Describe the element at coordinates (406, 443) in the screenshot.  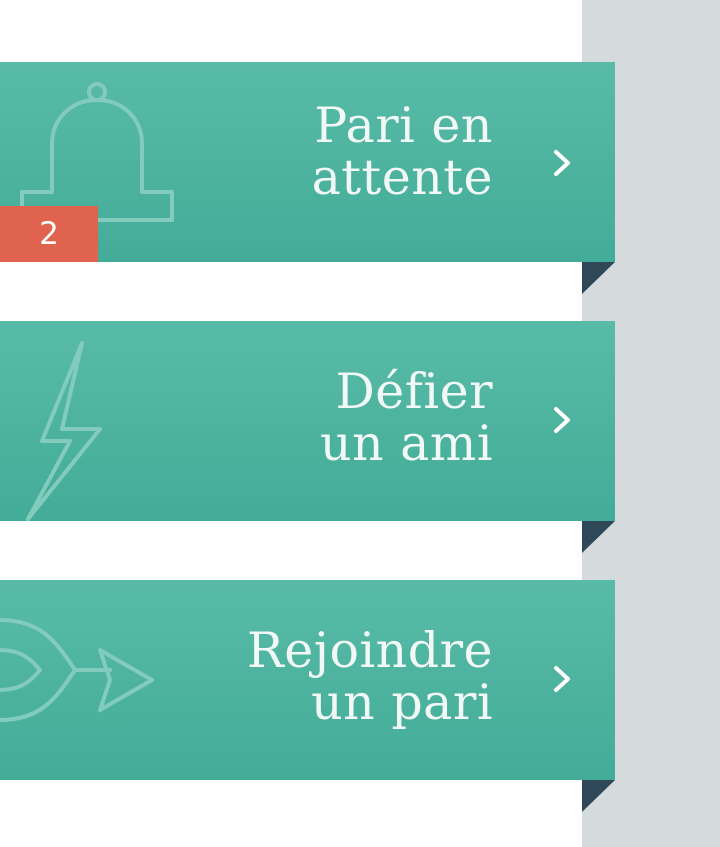
I see `challenge-friend-label-line2: un ami` at that location.